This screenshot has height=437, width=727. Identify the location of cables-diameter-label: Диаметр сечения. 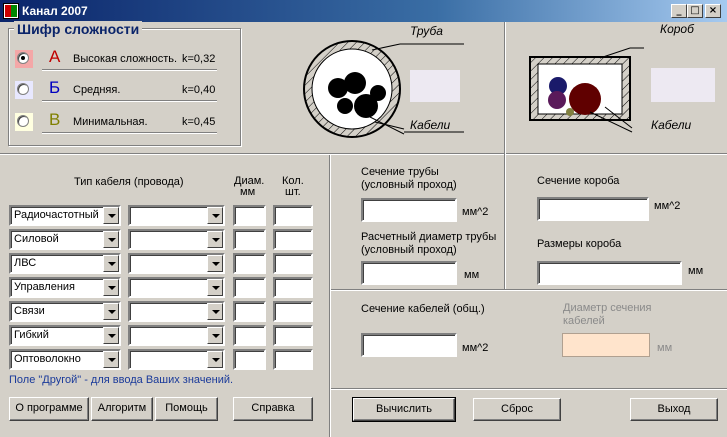
(607, 308).